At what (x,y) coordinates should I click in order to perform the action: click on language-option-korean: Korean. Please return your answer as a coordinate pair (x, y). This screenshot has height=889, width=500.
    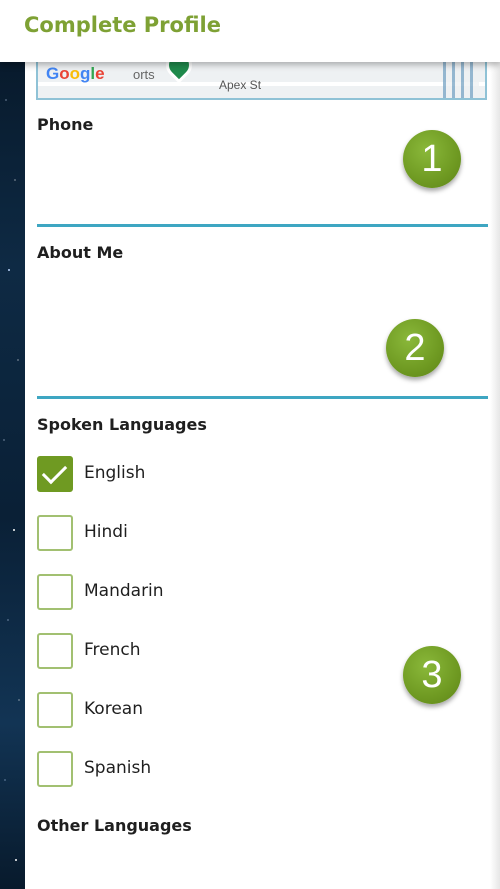
    Looking at the image, I should click on (187, 710).